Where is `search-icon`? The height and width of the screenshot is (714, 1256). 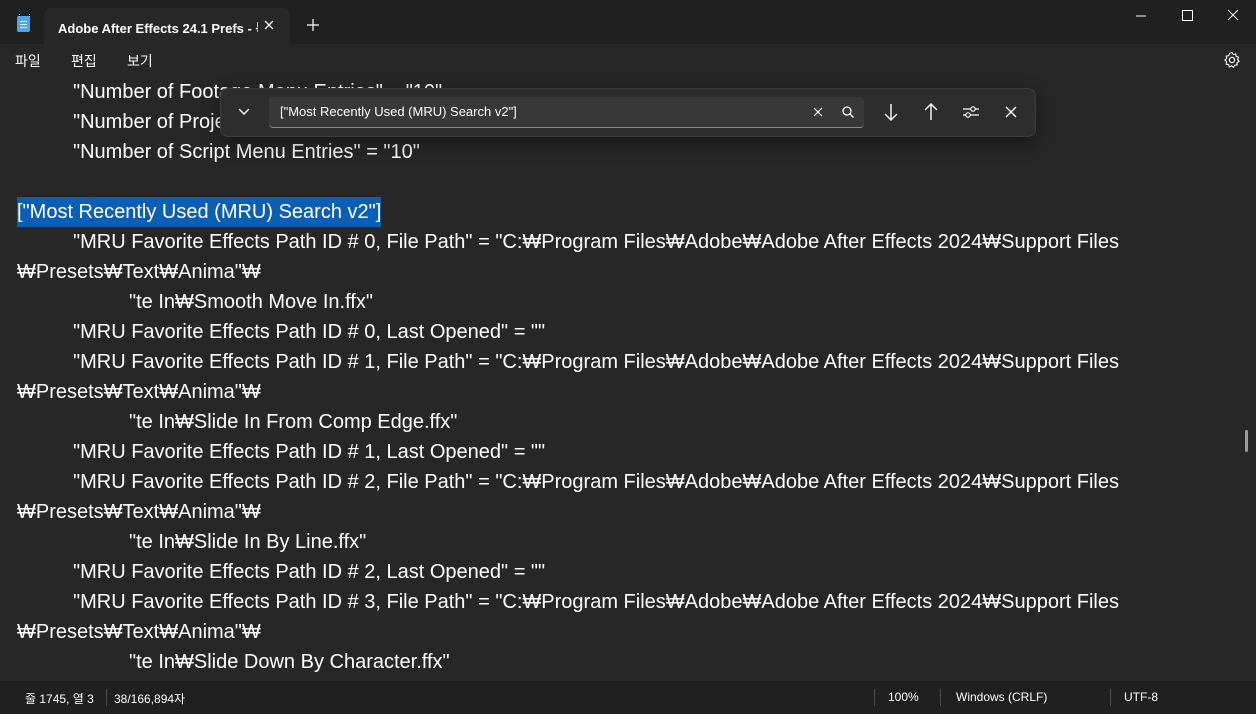 search-icon is located at coordinates (848, 112).